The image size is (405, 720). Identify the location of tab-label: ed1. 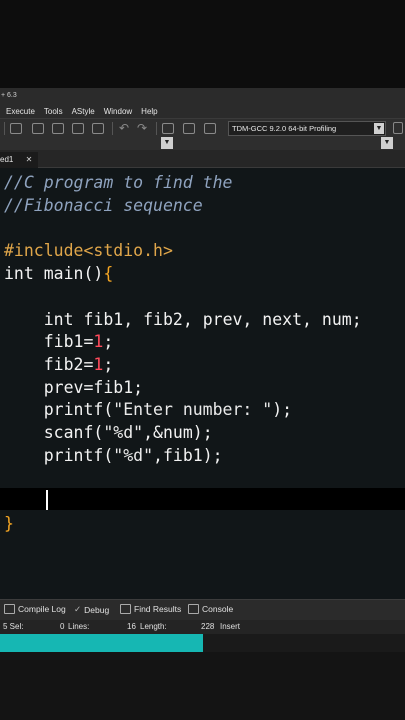
(7, 159).